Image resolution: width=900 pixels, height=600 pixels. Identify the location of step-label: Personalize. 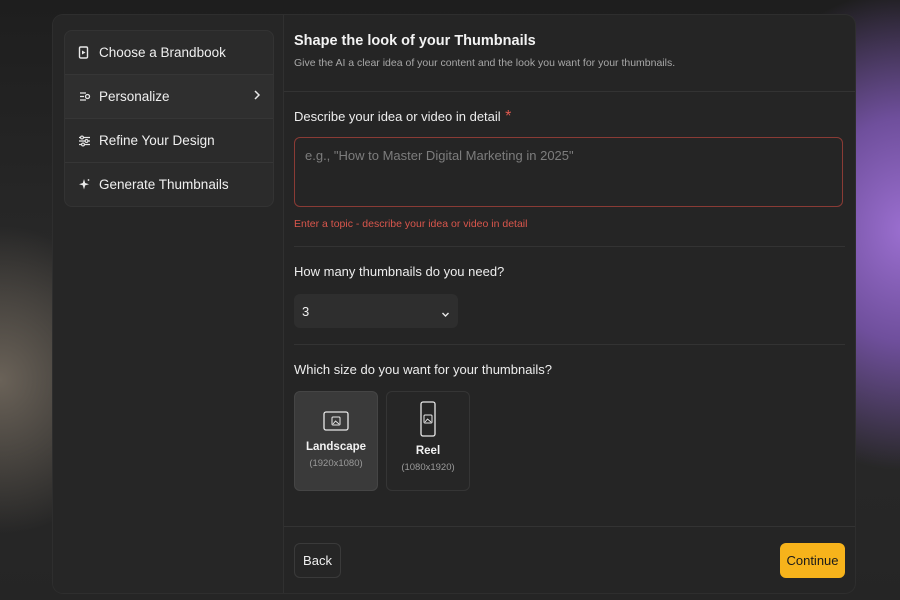
(134, 96).